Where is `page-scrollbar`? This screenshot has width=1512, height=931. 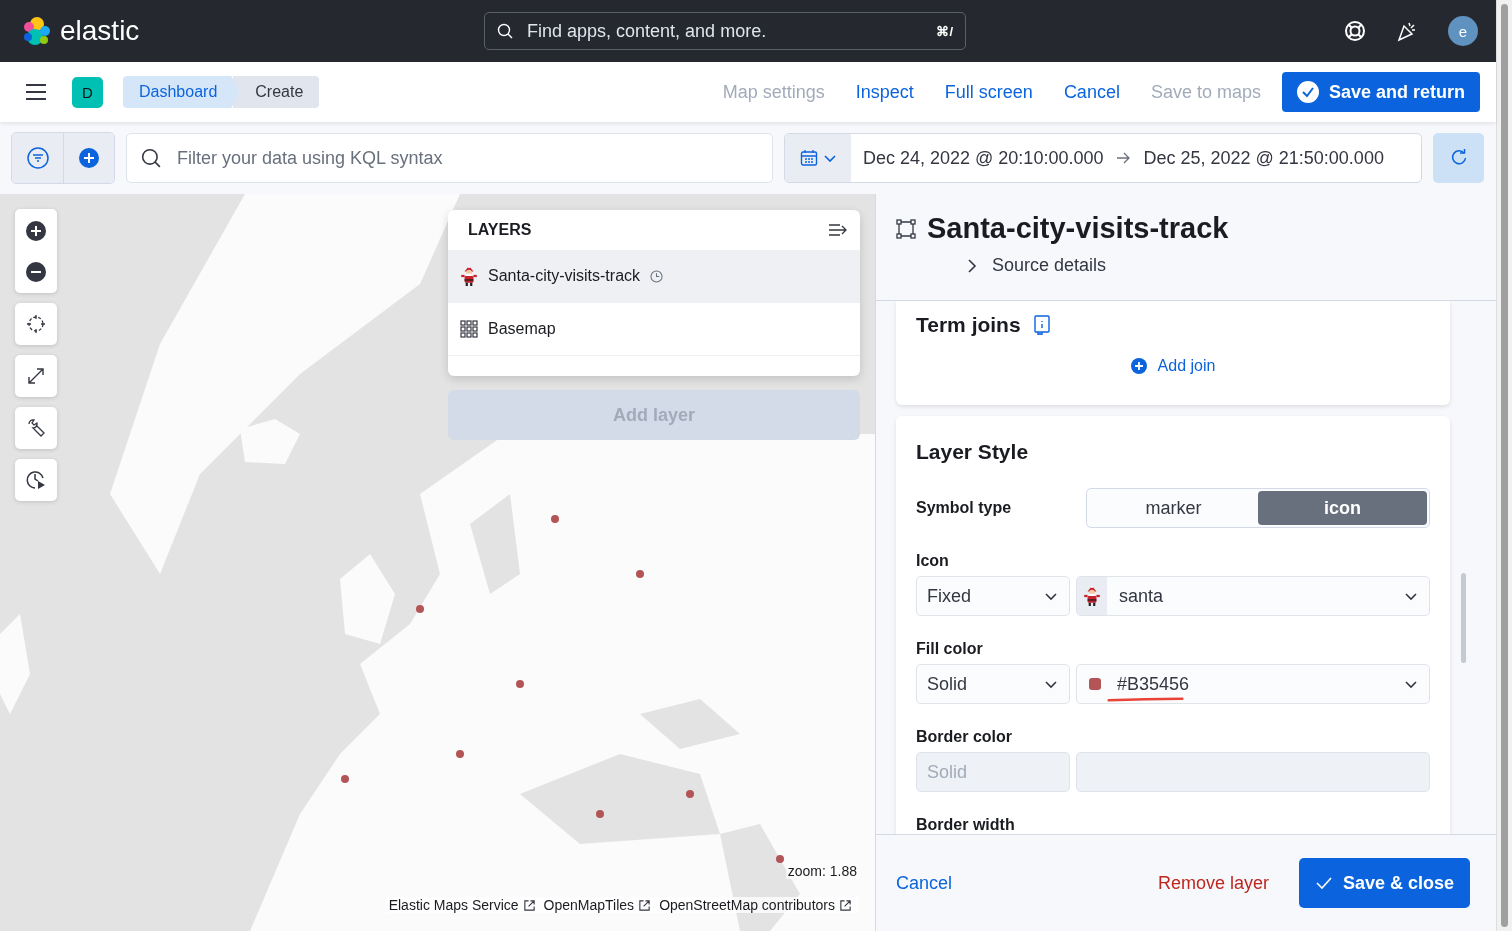
page-scrollbar is located at coordinates (1504, 465).